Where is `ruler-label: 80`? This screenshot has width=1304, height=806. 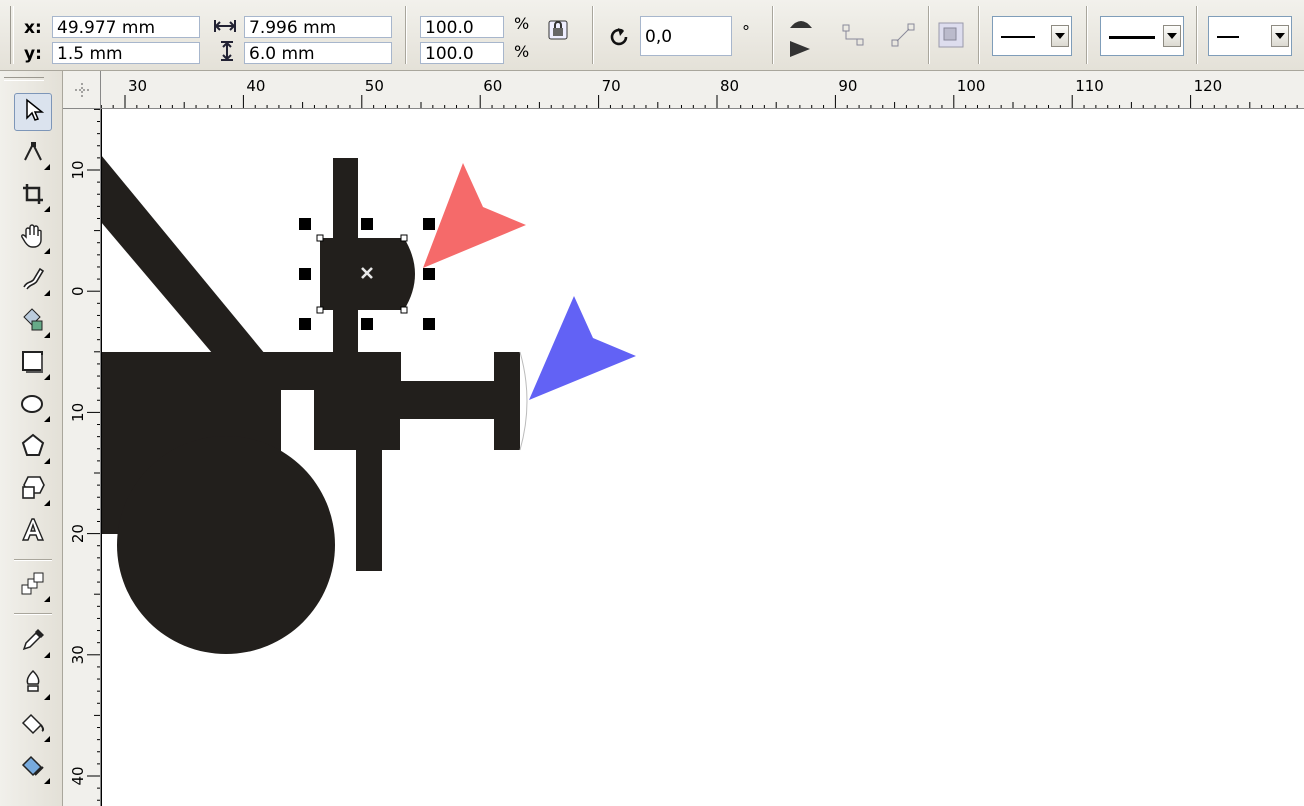 ruler-label: 80 is located at coordinates (729, 86).